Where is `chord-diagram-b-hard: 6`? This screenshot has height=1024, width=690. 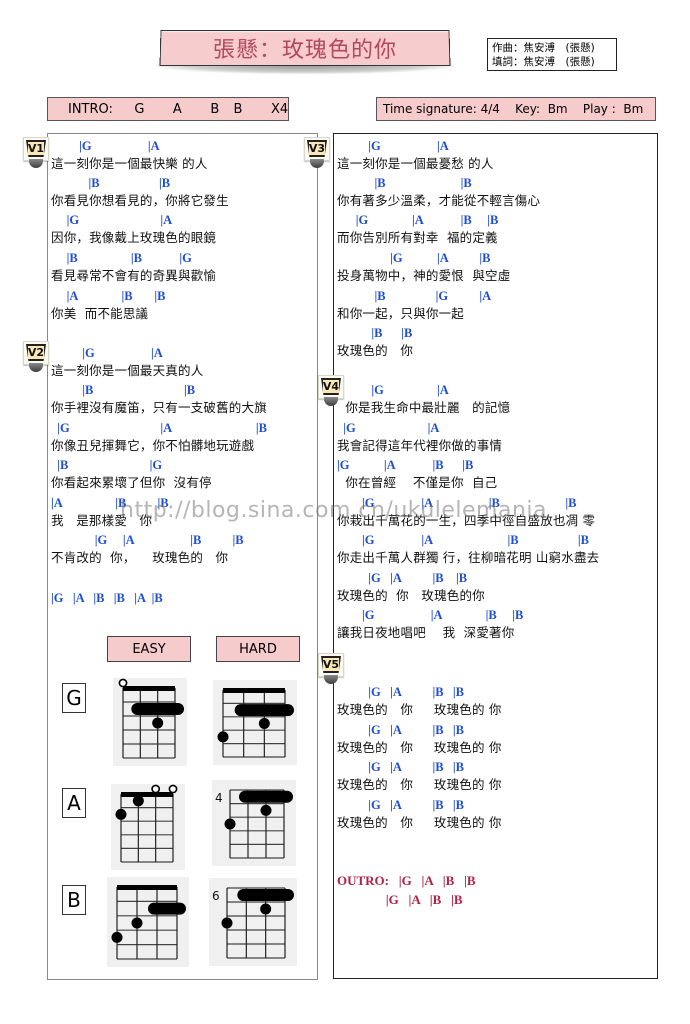
chord-diagram-b-hard: 6 is located at coordinates (253, 922).